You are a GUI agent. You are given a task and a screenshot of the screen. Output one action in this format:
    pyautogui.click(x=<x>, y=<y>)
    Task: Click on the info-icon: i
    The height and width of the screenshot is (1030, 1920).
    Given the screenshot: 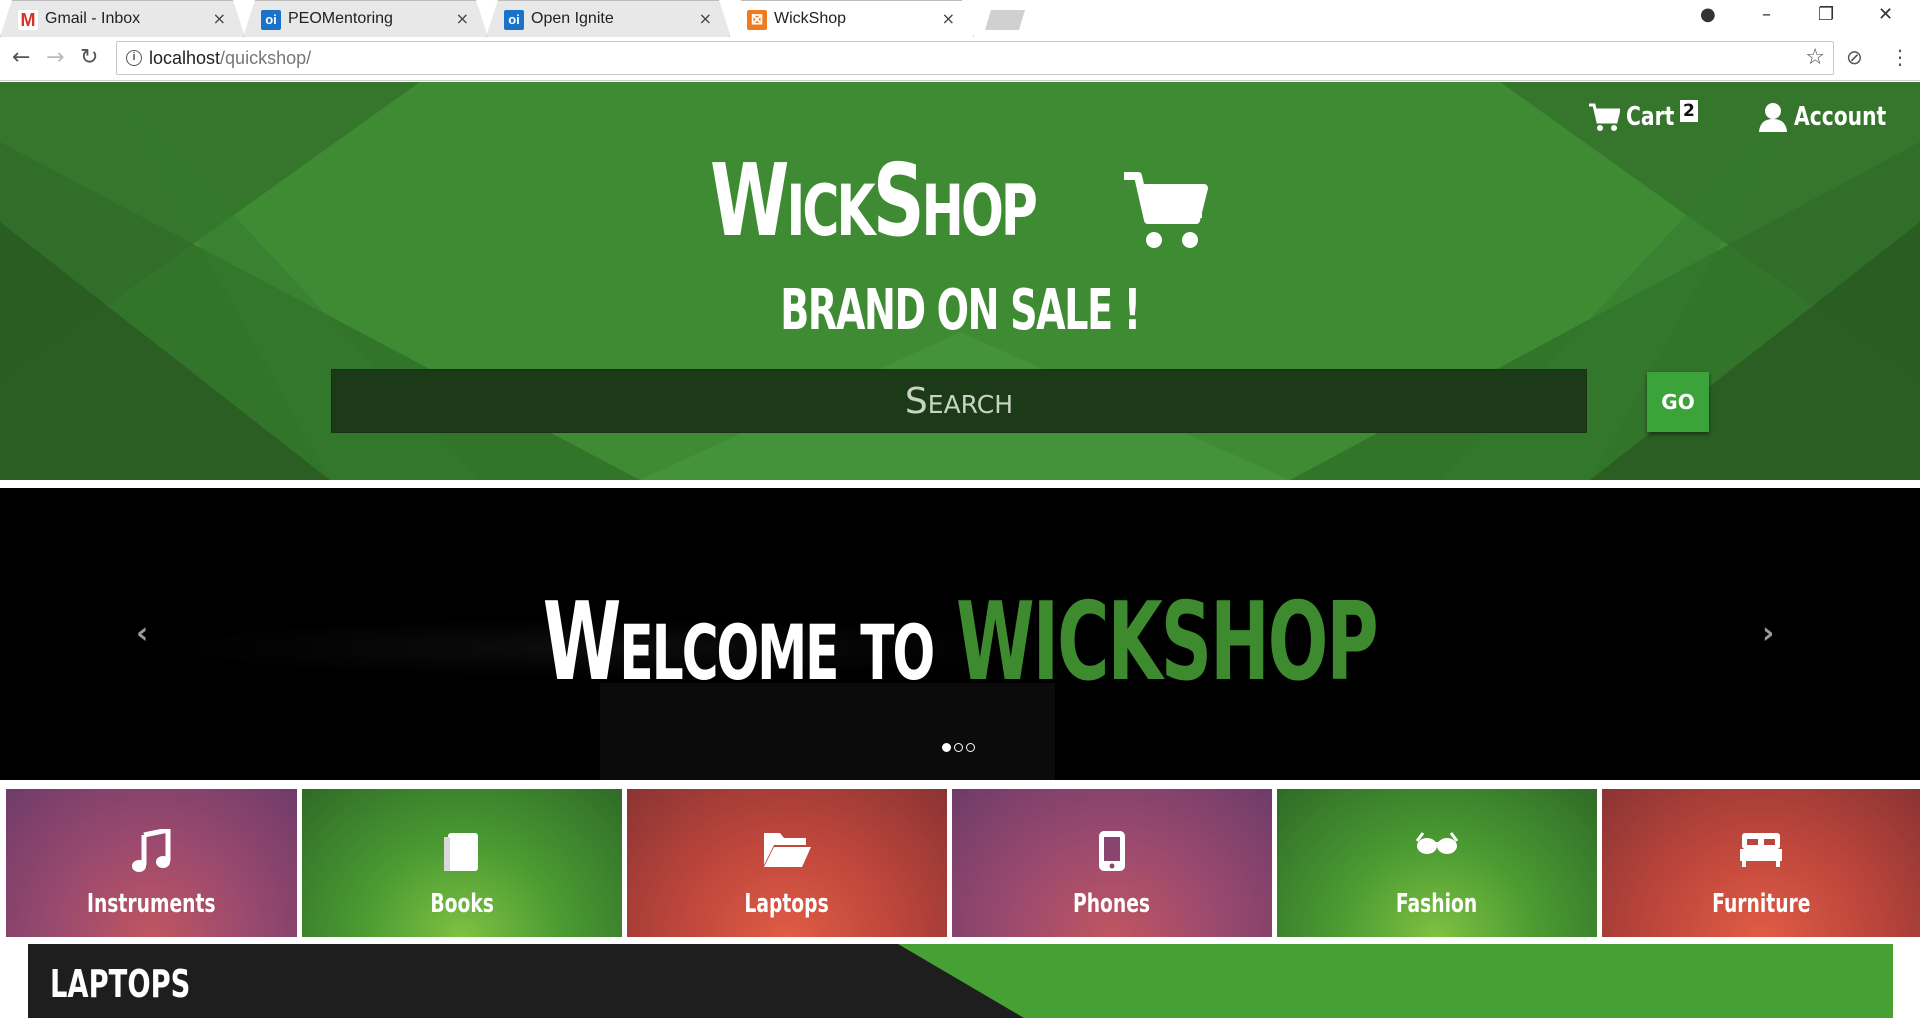 What is the action you would take?
    pyautogui.click(x=134, y=58)
    